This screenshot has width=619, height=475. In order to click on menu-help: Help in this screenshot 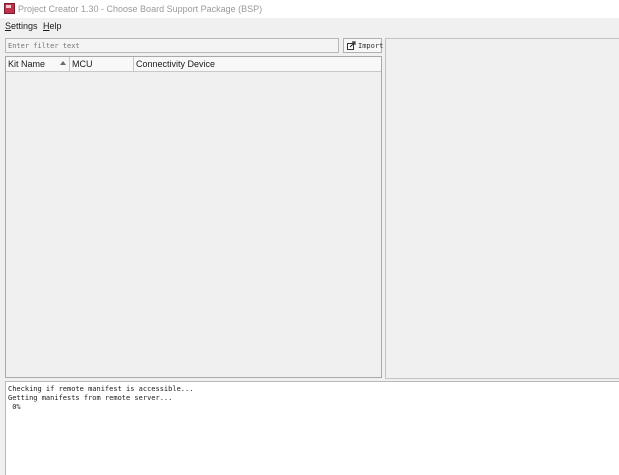, I will do `click(52, 26)`.